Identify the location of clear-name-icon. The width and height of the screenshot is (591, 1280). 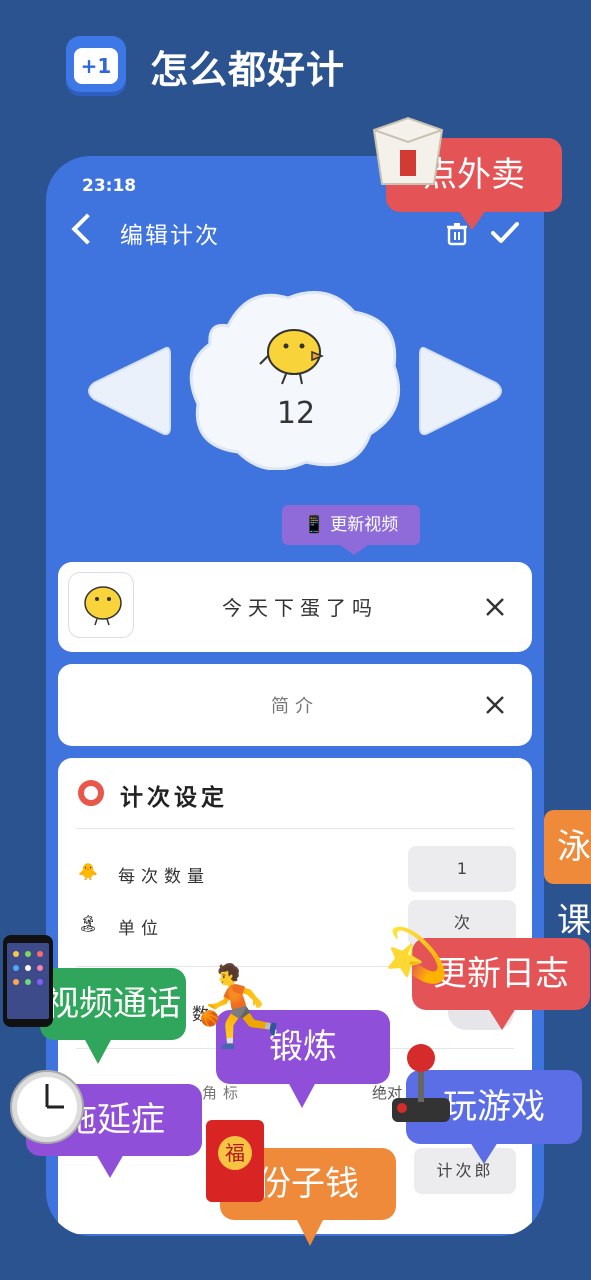
(495, 607).